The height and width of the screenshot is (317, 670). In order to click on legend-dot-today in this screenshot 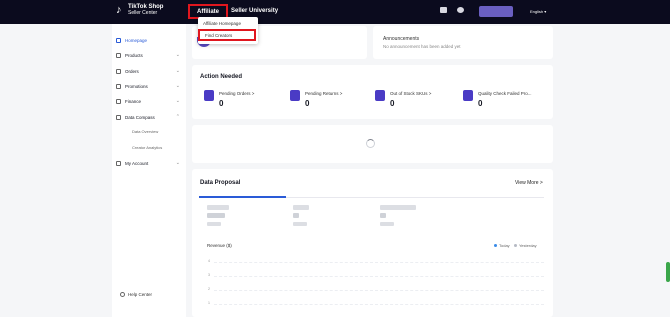, I will do `click(495, 246)`.